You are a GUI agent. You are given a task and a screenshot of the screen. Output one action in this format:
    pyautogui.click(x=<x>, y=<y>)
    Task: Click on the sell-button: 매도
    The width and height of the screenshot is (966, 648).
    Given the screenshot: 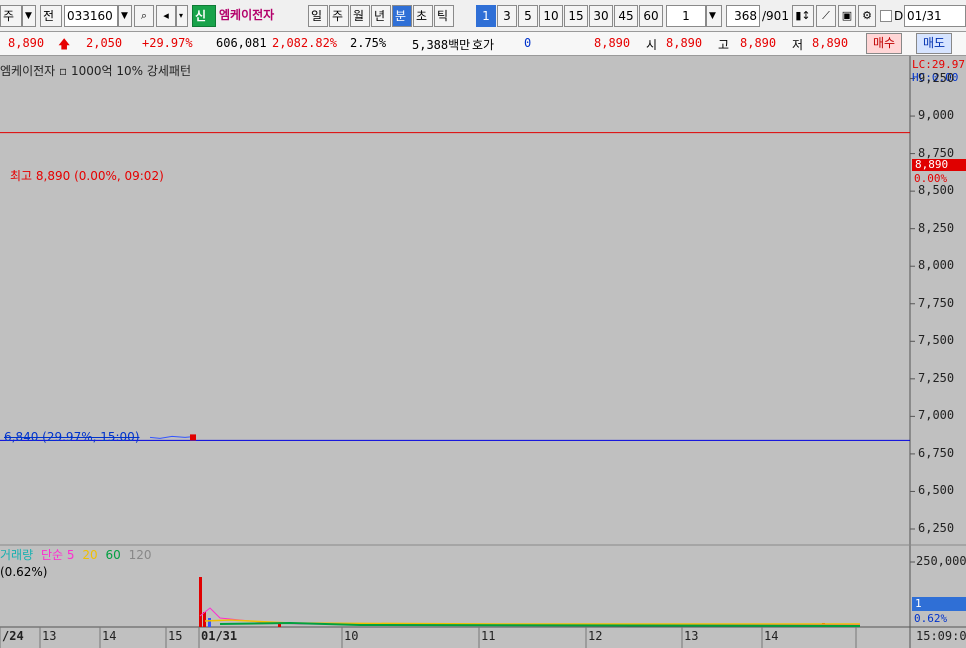 What is the action you would take?
    pyautogui.click(x=934, y=43)
    